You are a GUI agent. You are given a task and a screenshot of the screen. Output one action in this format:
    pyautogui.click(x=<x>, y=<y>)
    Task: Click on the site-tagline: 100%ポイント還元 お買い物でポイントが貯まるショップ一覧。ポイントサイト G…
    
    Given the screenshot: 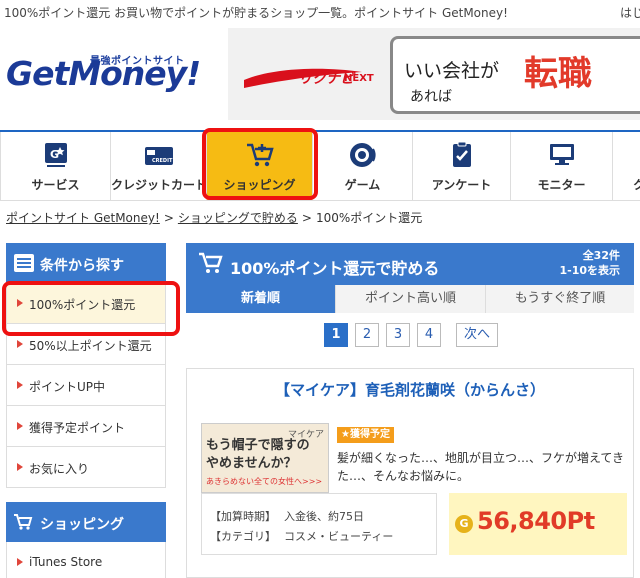 What is the action you would take?
    pyautogui.click(x=256, y=13)
    